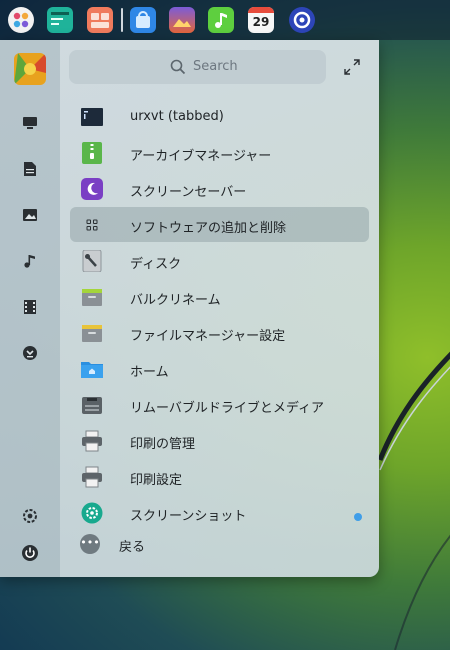 This screenshot has height=650, width=450. What do you see at coordinates (92, 297) in the screenshot?
I see `rename-icon` at bounding box center [92, 297].